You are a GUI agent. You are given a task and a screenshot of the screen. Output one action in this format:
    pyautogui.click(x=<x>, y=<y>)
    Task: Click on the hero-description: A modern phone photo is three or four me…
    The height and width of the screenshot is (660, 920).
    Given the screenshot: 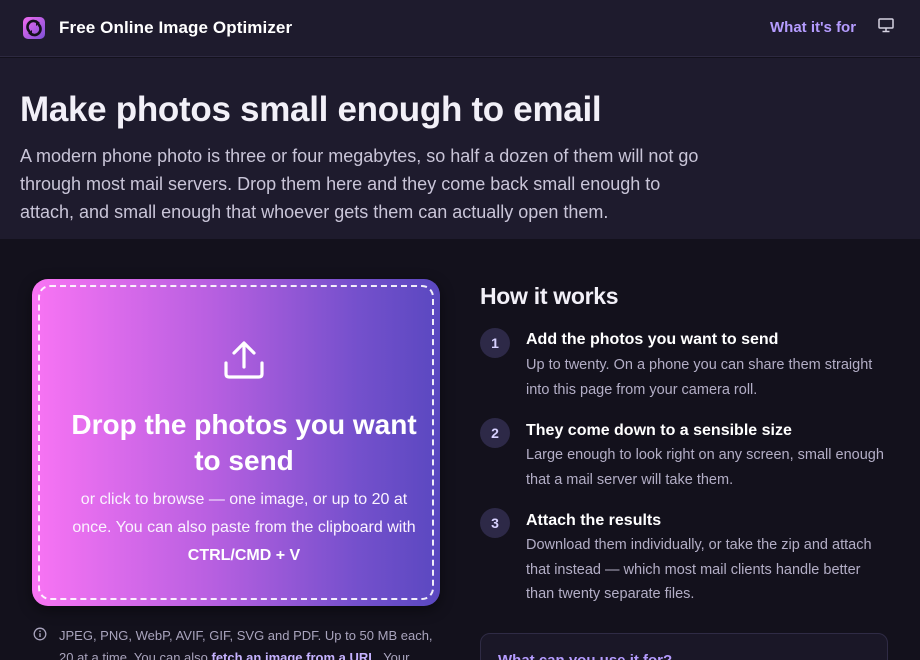 What is the action you would take?
    pyautogui.click(x=359, y=184)
    